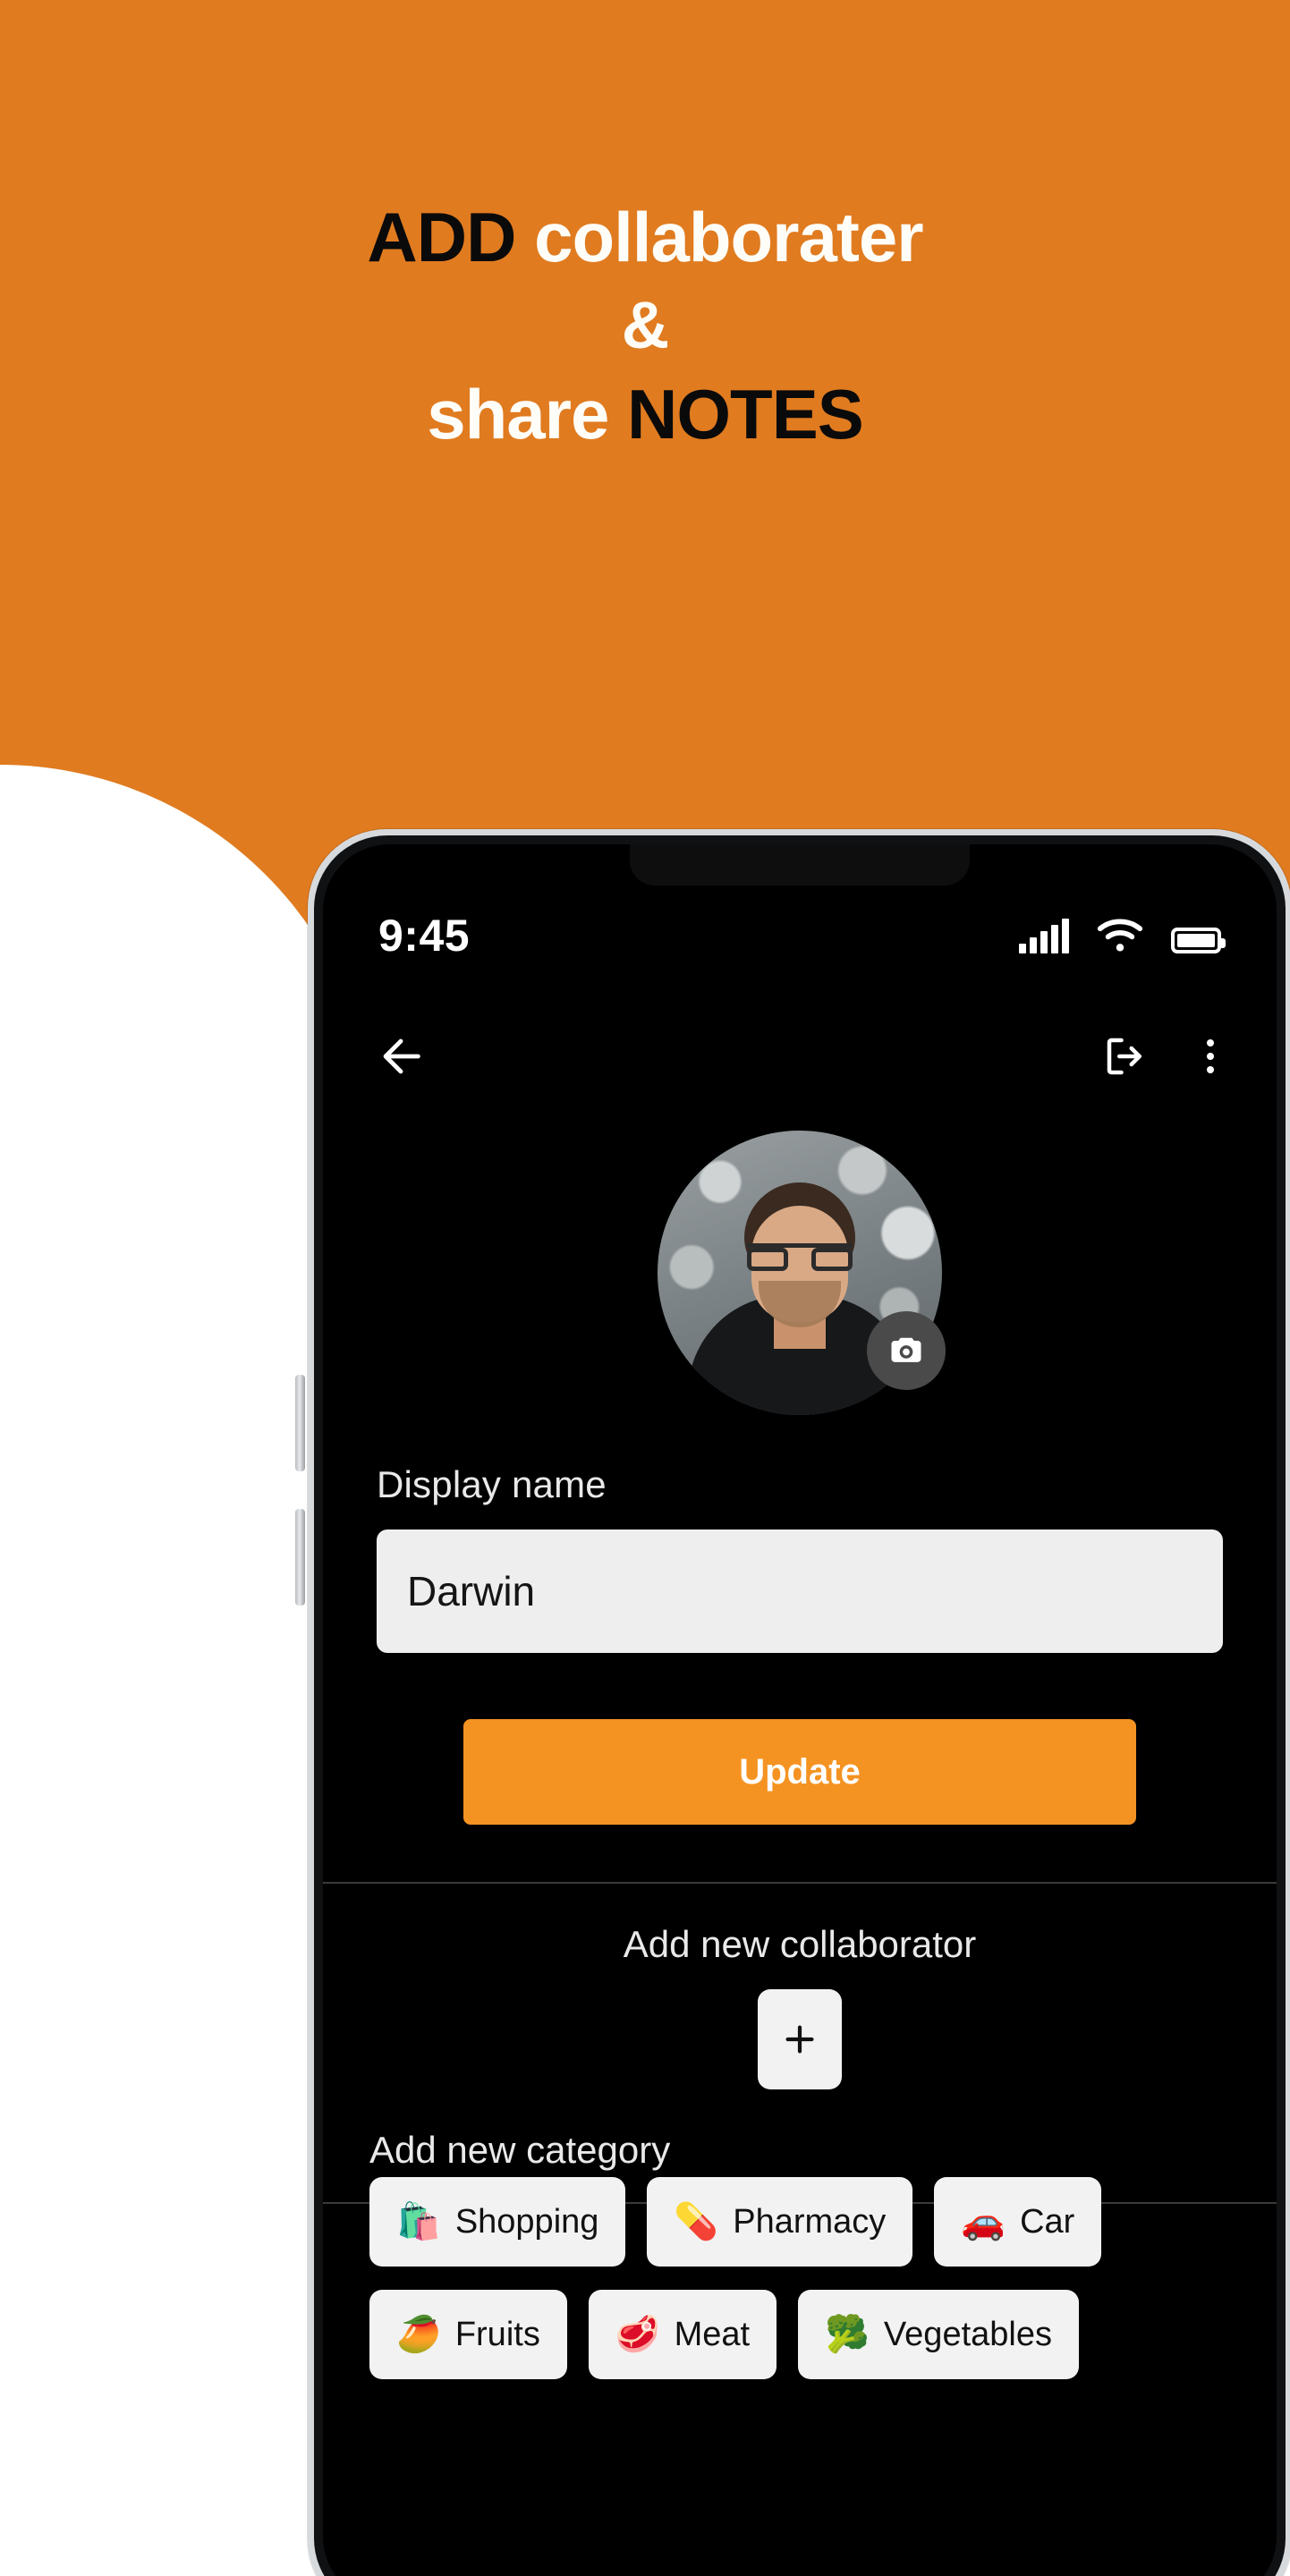 The height and width of the screenshot is (2576, 1290). What do you see at coordinates (847, 2334) in the screenshot?
I see `broccoli-icon: 🥦` at bounding box center [847, 2334].